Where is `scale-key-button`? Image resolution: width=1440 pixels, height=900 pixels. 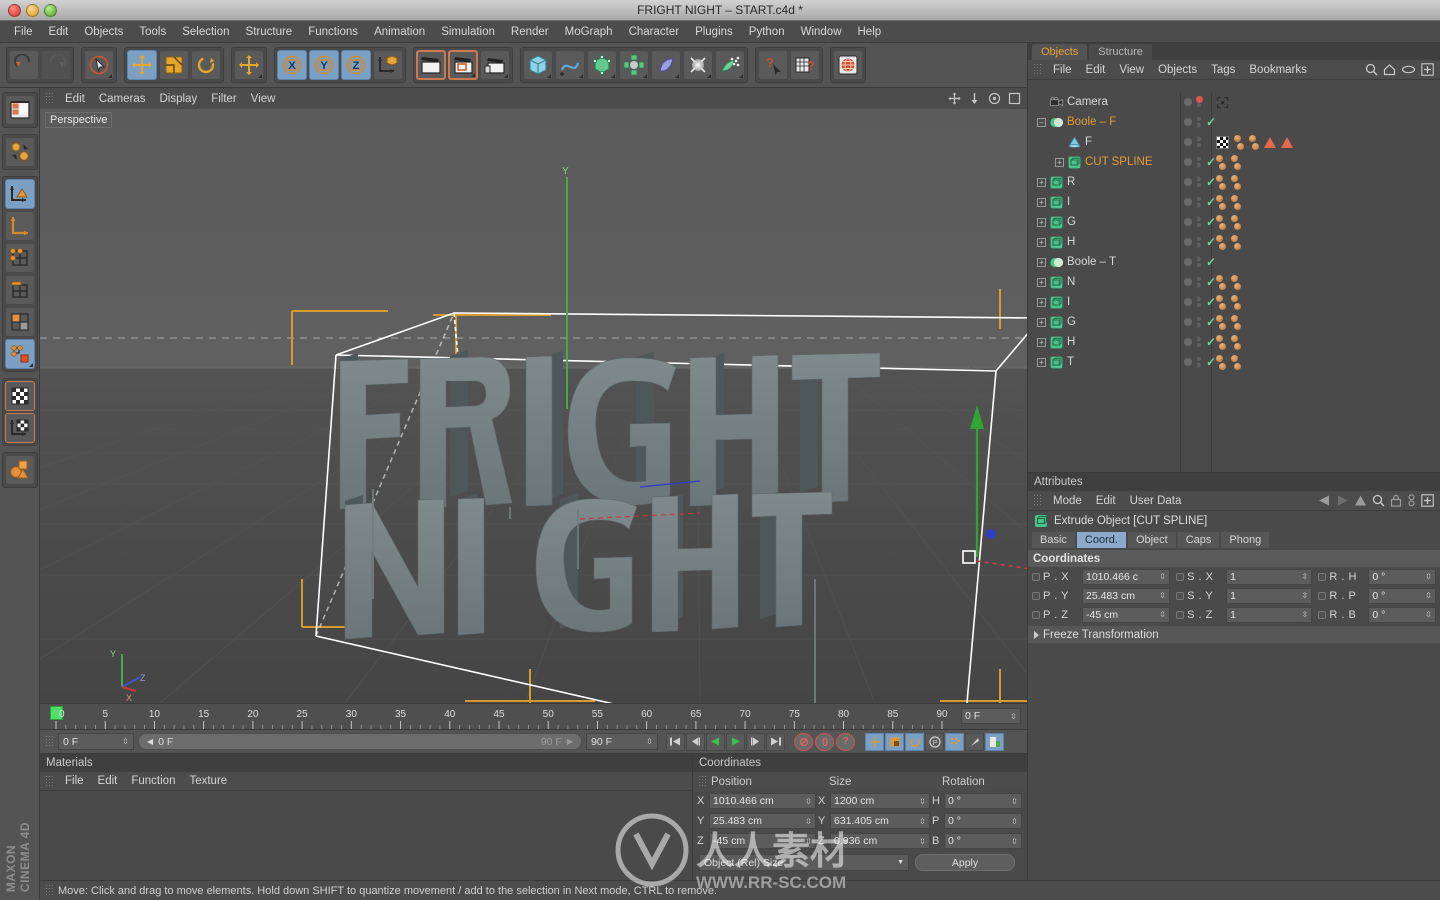 scale-key-button is located at coordinates (894, 741).